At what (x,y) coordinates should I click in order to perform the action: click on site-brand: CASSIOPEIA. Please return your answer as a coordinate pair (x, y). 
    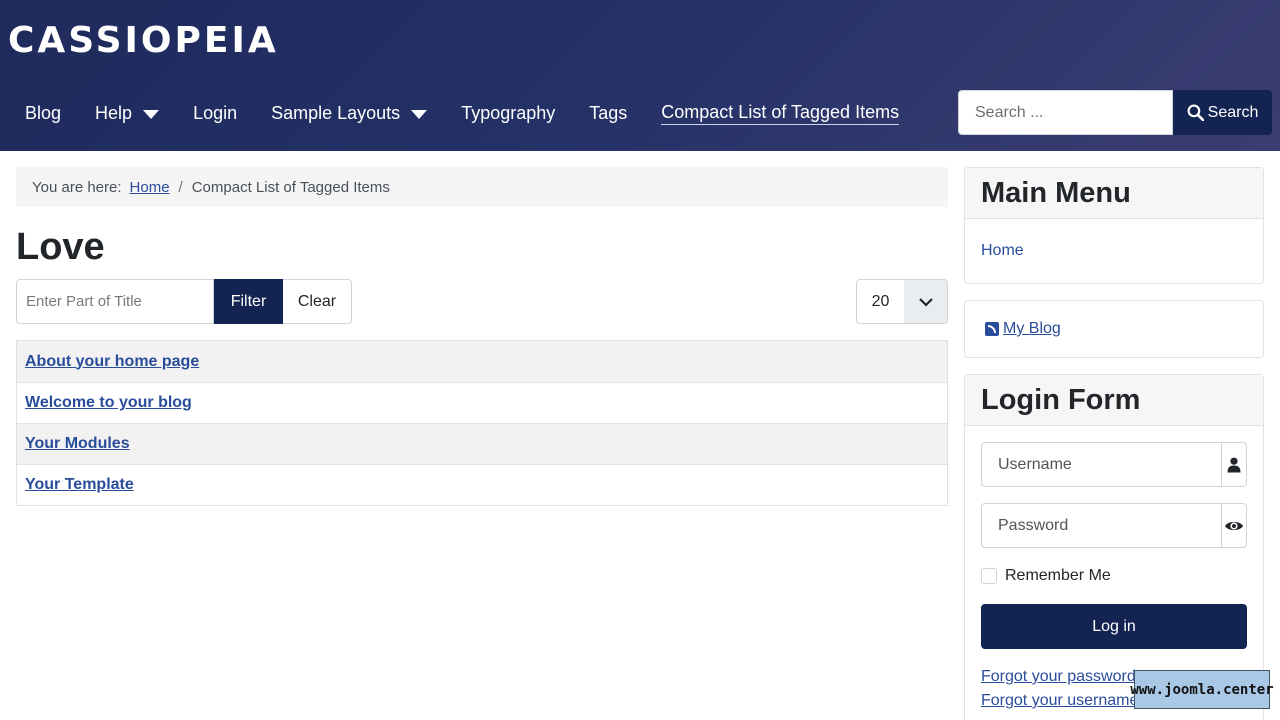
    Looking at the image, I should click on (143, 40).